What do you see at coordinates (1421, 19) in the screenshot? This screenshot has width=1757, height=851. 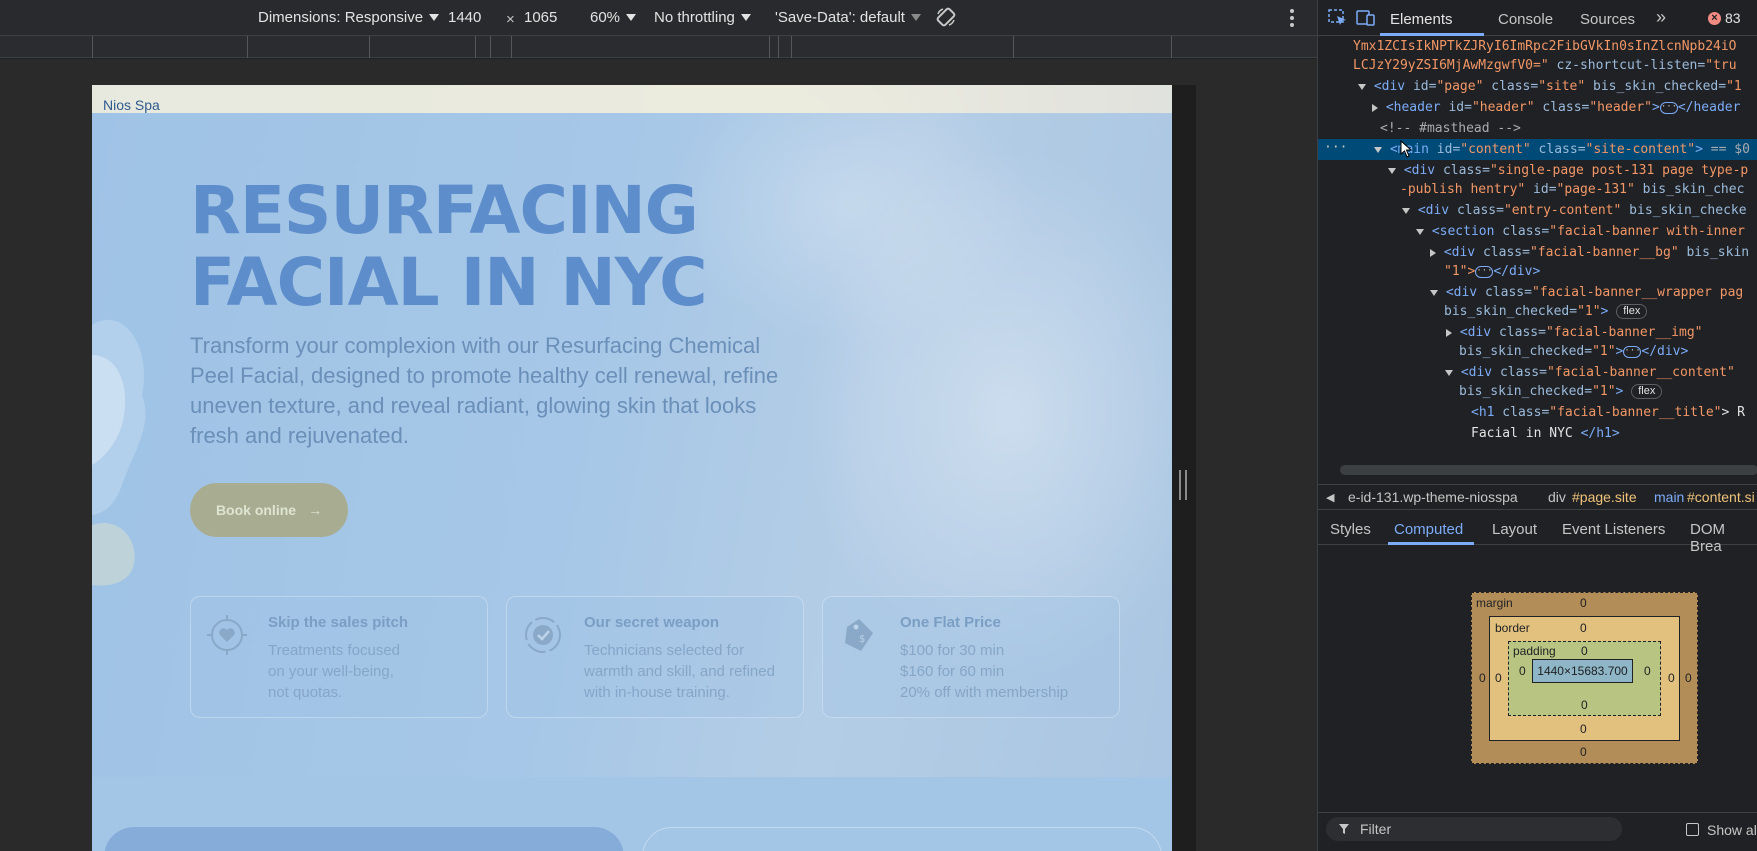 I see `tab-elements: Elements` at bounding box center [1421, 19].